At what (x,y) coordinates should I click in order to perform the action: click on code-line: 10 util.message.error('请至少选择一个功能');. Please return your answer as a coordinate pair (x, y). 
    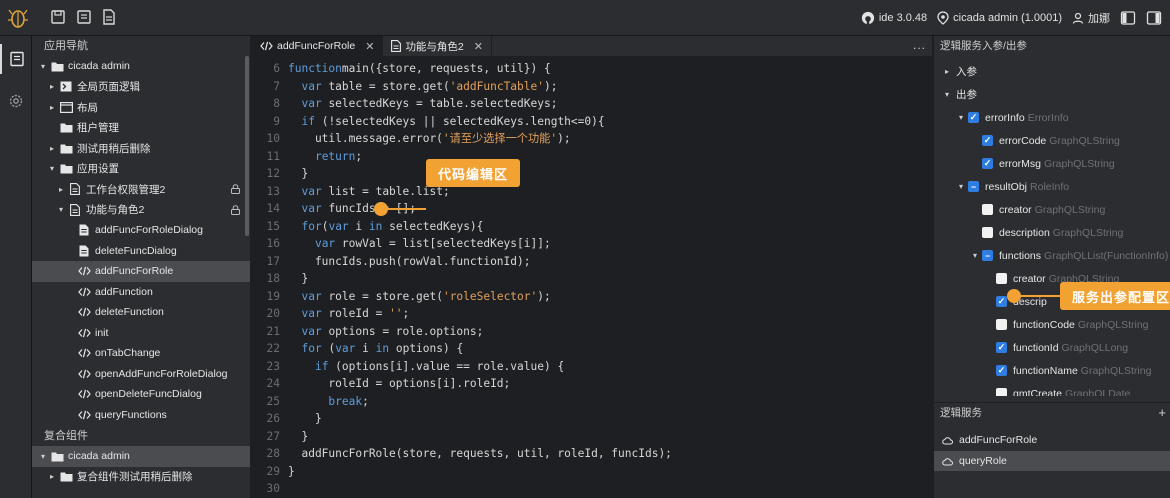
    Looking at the image, I should click on (592, 139).